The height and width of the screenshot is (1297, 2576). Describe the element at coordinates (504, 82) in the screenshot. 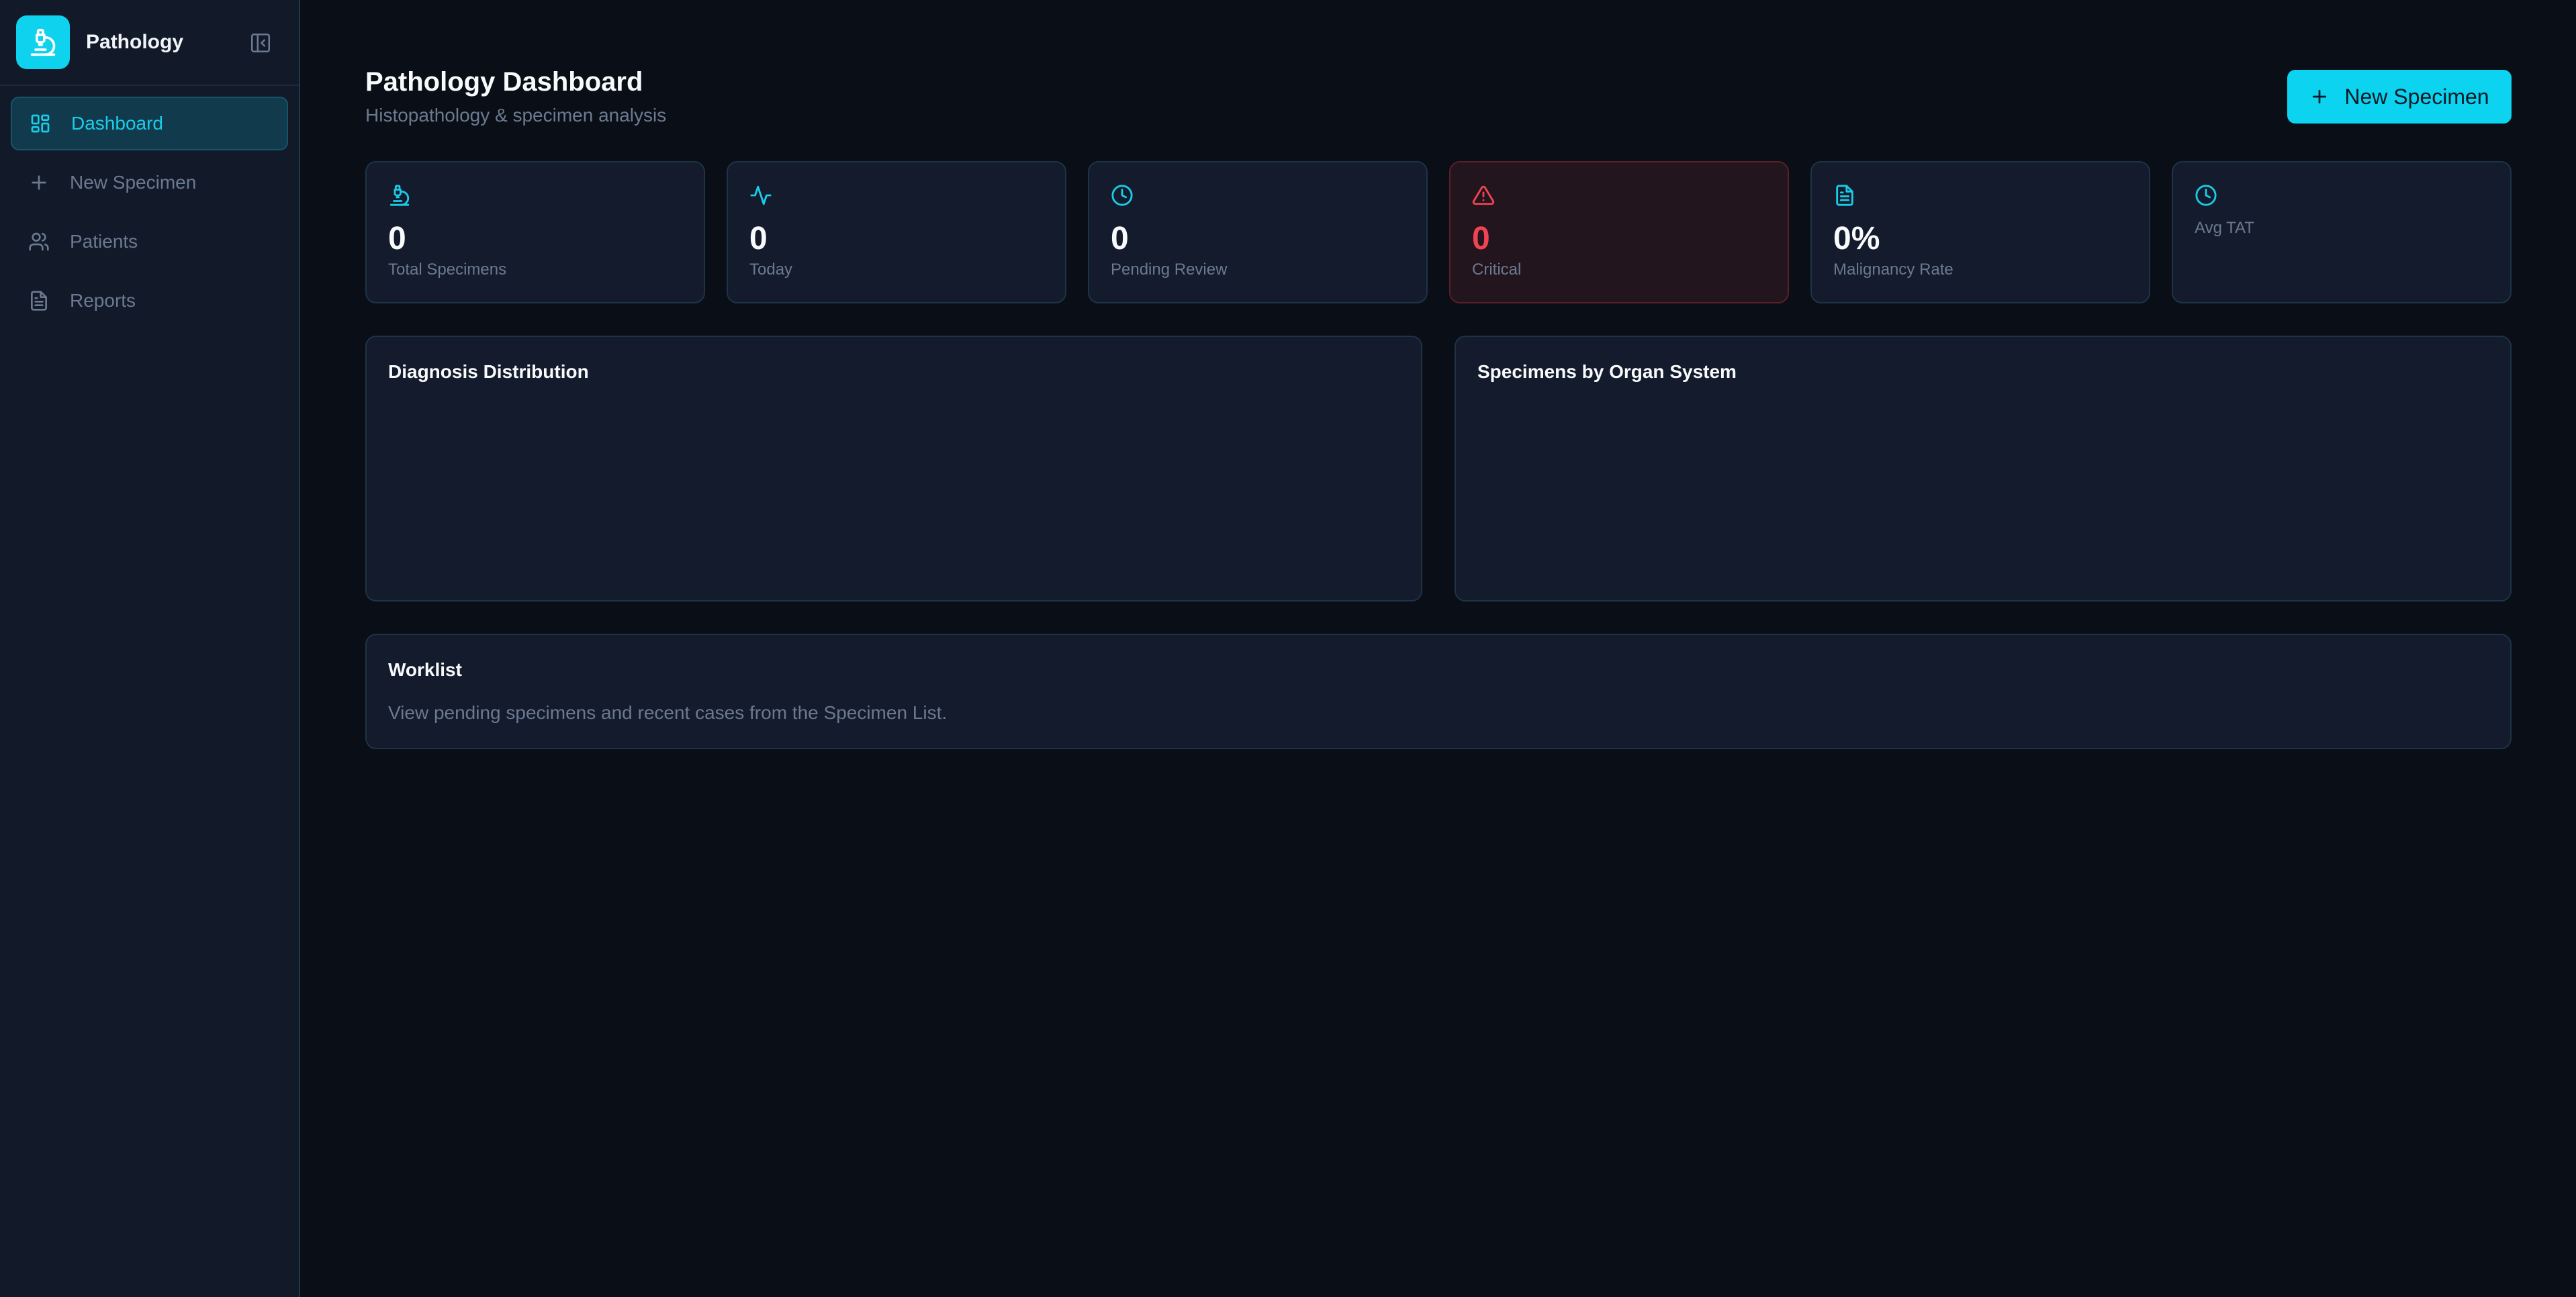

I see `page-title: Pathology Dashboard` at that location.